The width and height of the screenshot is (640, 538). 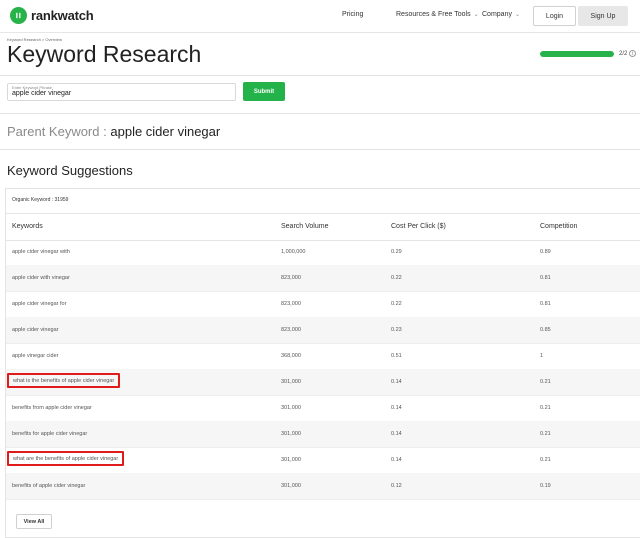 What do you see at coordinates (545, 252) in the screenshot?
I see `competition-cell: 0.89` at bounding box center [545, 252].